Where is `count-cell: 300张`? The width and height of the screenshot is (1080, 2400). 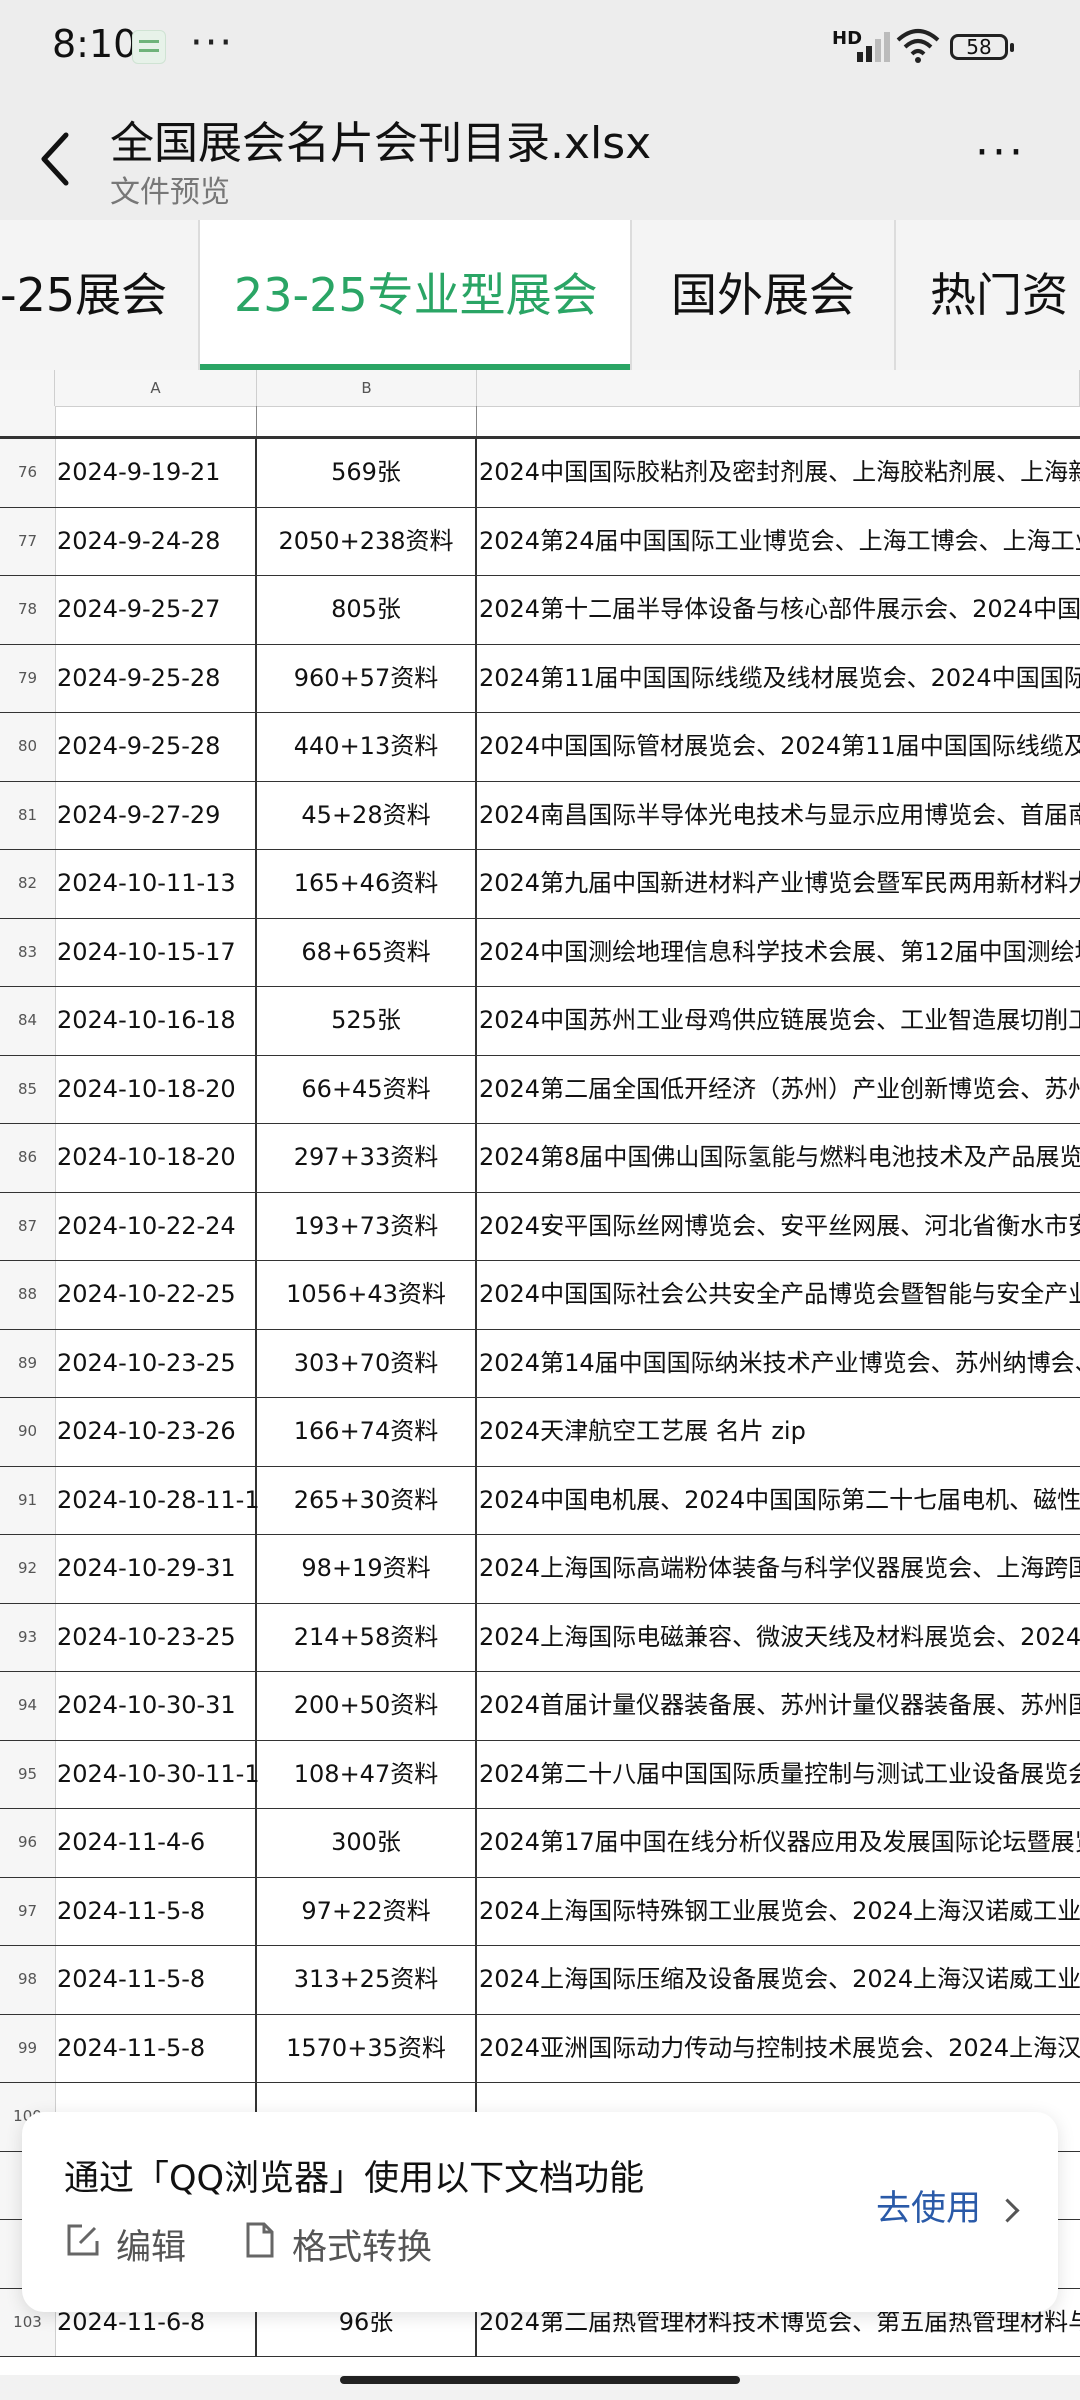 count-cell: 300张 is located at coordinates (367, 1843).